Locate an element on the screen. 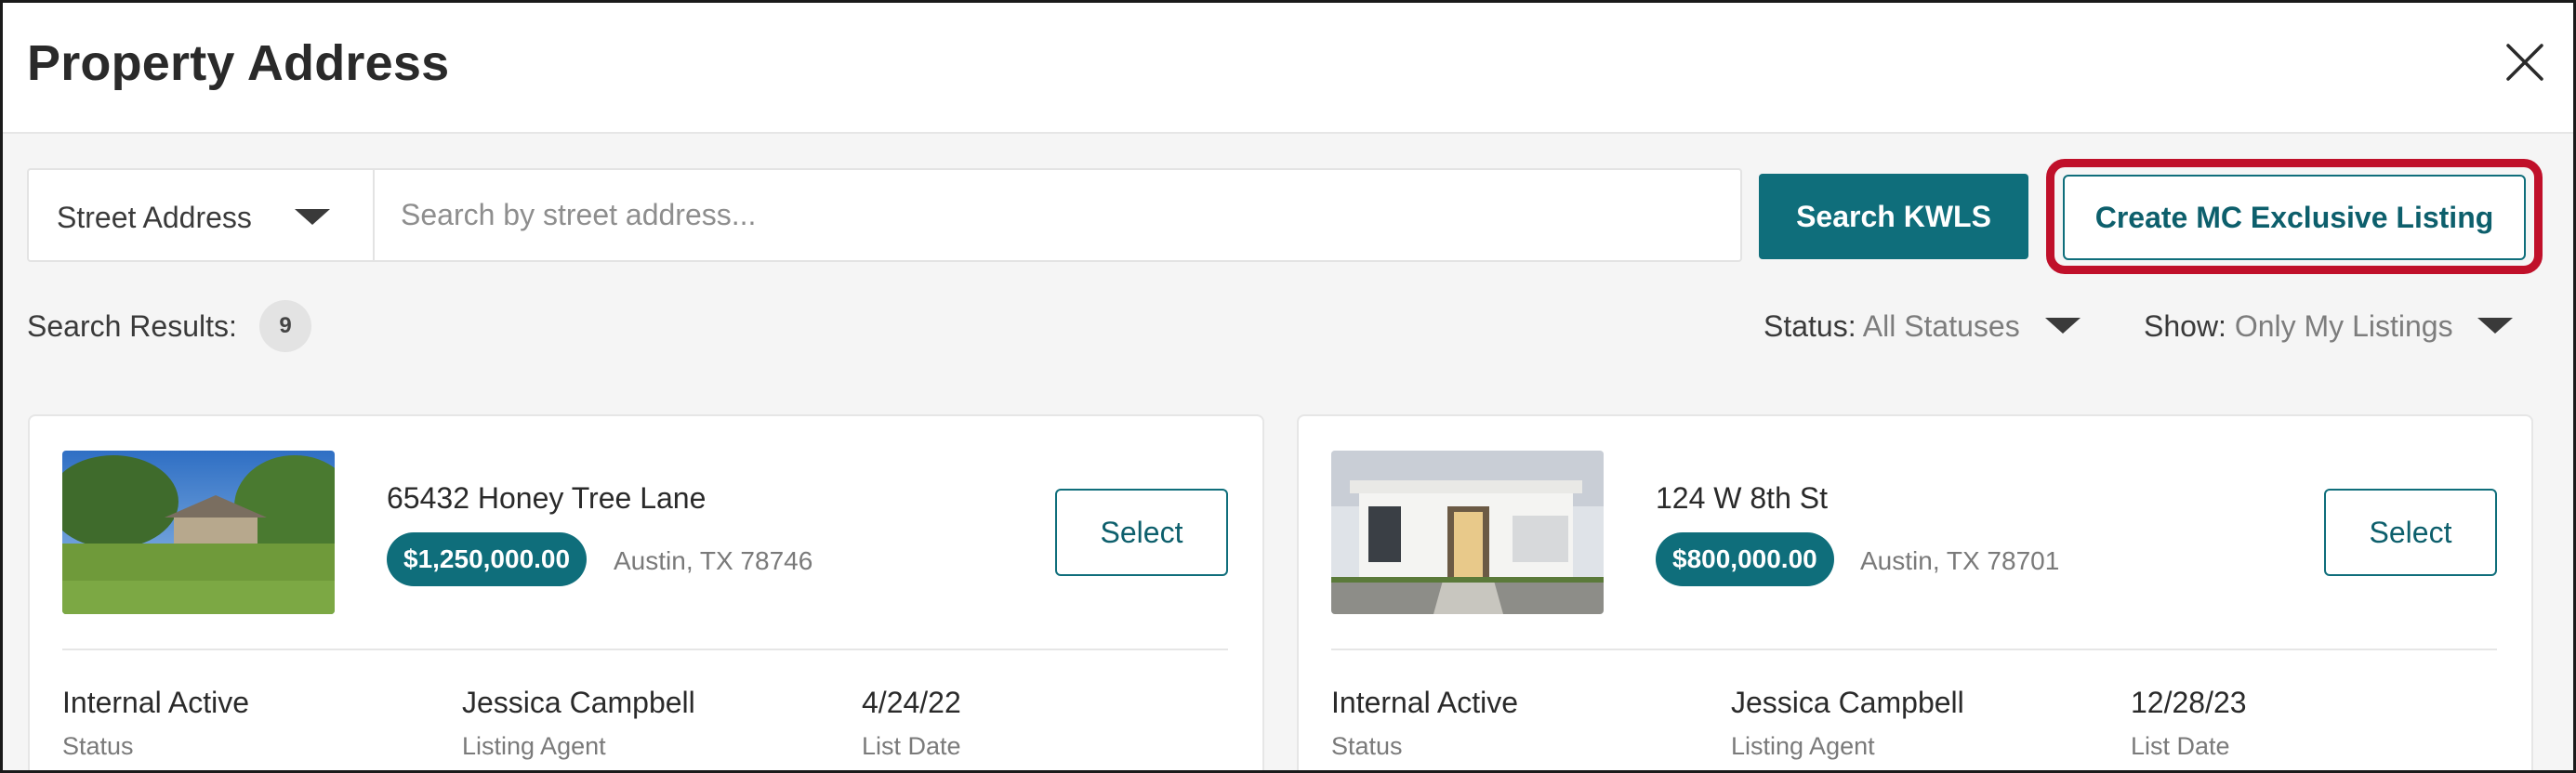 The width and height of the screenshot is (2576, 773). search-results-count-badge: 9 is located at coordinates (285, 326).